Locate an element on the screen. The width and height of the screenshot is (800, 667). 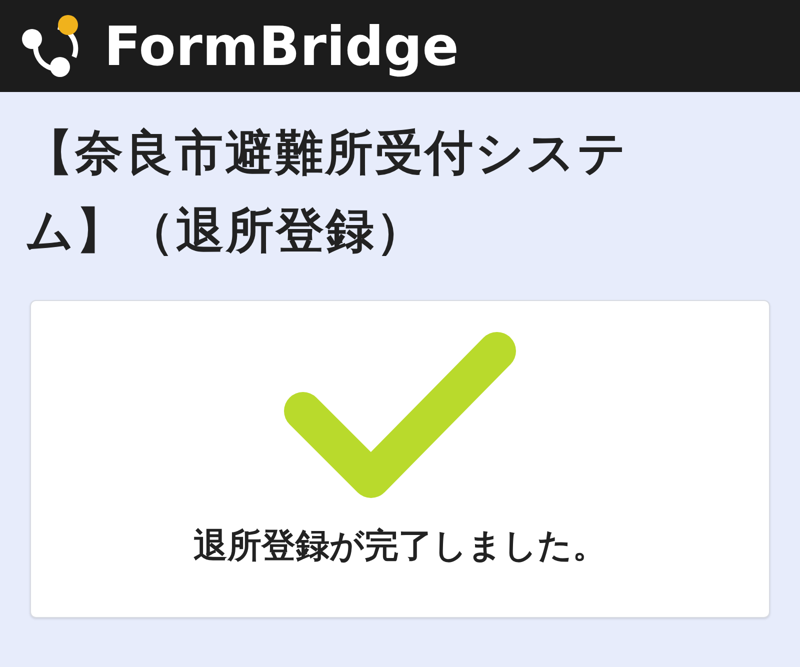
completion-message: 退所登録が完了しました。 is located at coordinates (400, 546).